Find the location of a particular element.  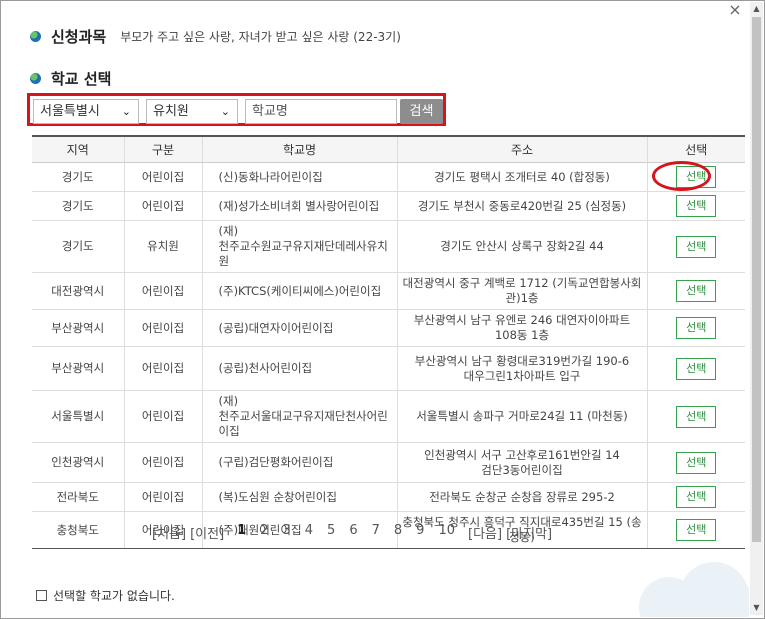

vertical-scrollbar: ▲ ▼ is located at coordinates (756, 308).